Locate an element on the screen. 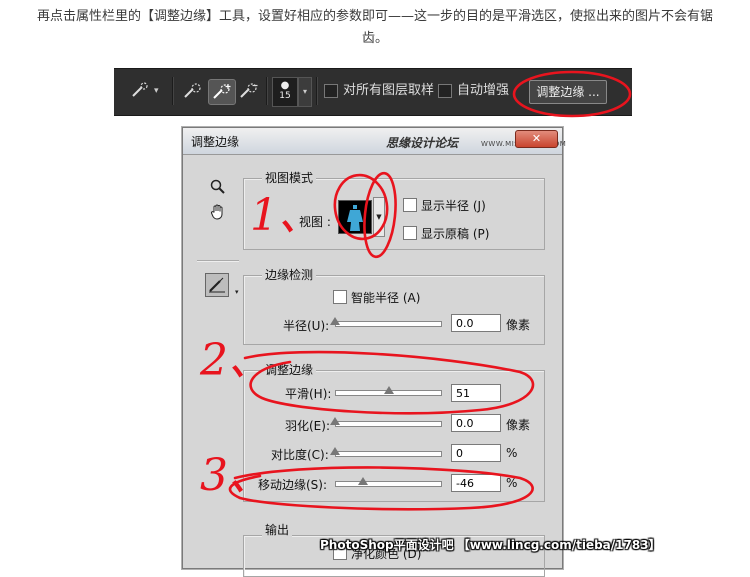 This screenshot has height=577, width=750. chevron-down-icon: ▼ is located at coordinates (379, 217).